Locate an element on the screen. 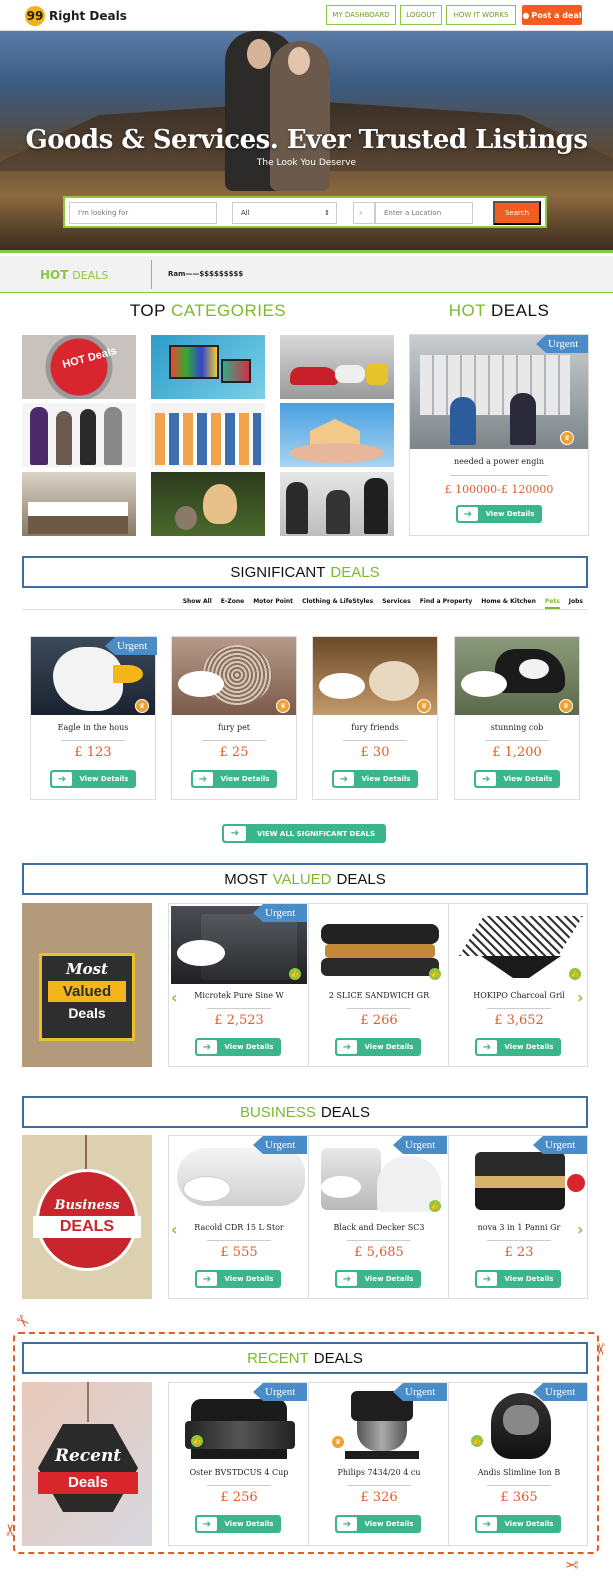 This screenshot has width=613, height=1579. deal-name: Eagle in the hous is located at coordinates (93, 727).